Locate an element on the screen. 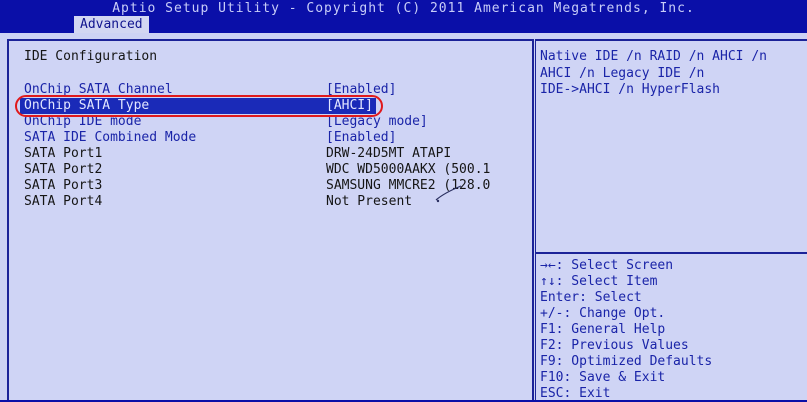  pen-mark-icon is located at coordinates (448, 194).